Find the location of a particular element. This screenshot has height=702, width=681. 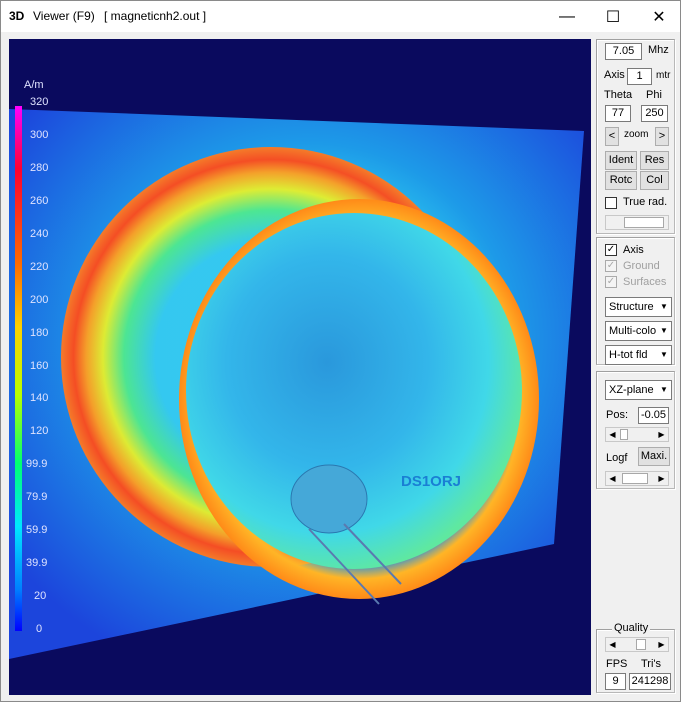

fps-label: FPS is located at coordinates (617, 664).